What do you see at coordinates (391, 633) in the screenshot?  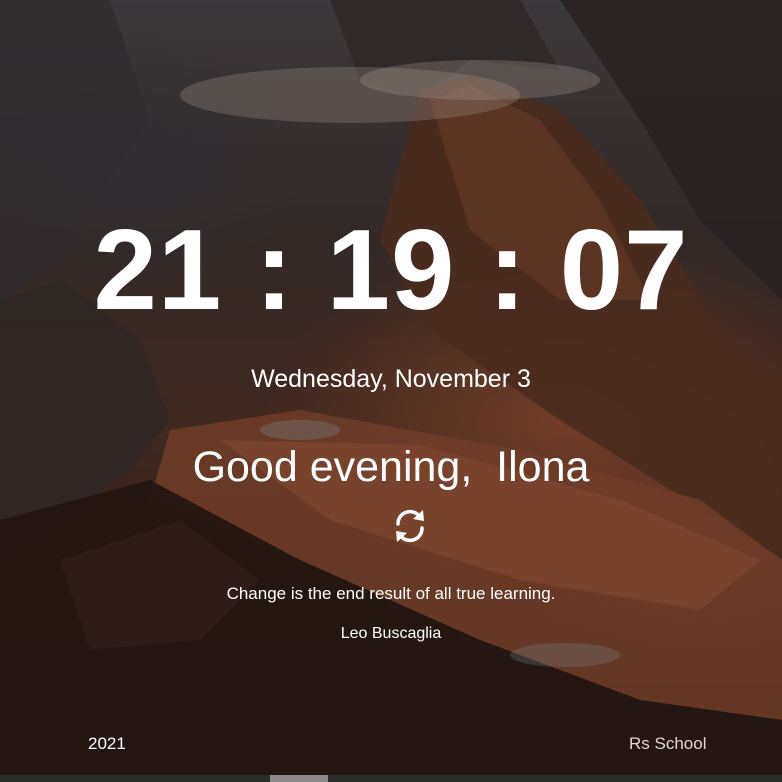 I see `quote-author: Leo Buscaglia` at bounding box center [391, 633].